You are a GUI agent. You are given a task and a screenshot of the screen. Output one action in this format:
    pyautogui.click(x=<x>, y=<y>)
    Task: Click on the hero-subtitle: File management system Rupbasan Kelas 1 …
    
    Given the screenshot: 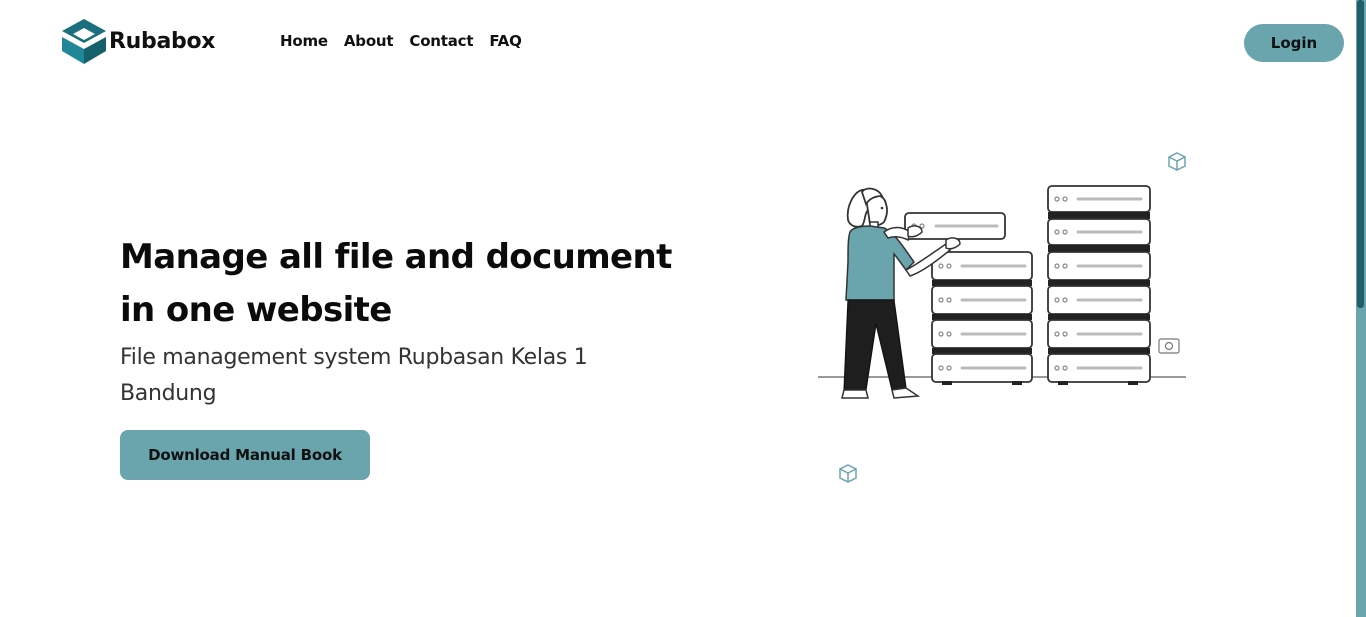 What is the action you would take?
    pyautogui.click(x=354, y=375)
    